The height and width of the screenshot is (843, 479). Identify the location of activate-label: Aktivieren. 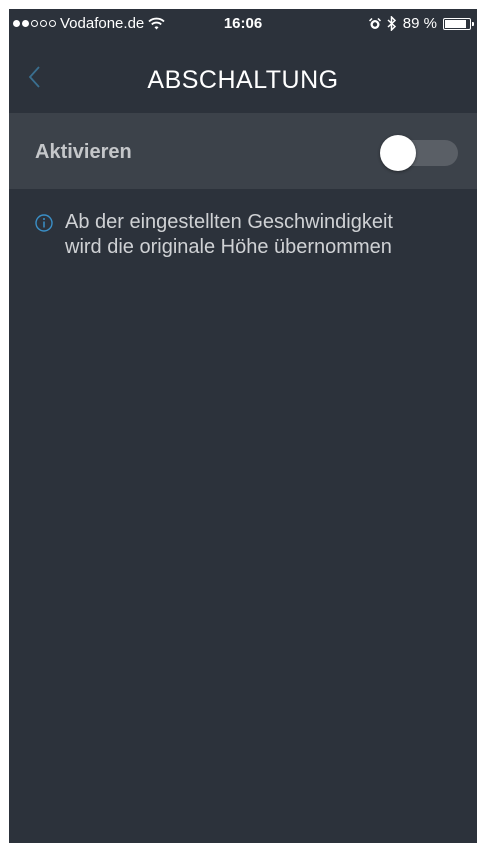
(83, 152).